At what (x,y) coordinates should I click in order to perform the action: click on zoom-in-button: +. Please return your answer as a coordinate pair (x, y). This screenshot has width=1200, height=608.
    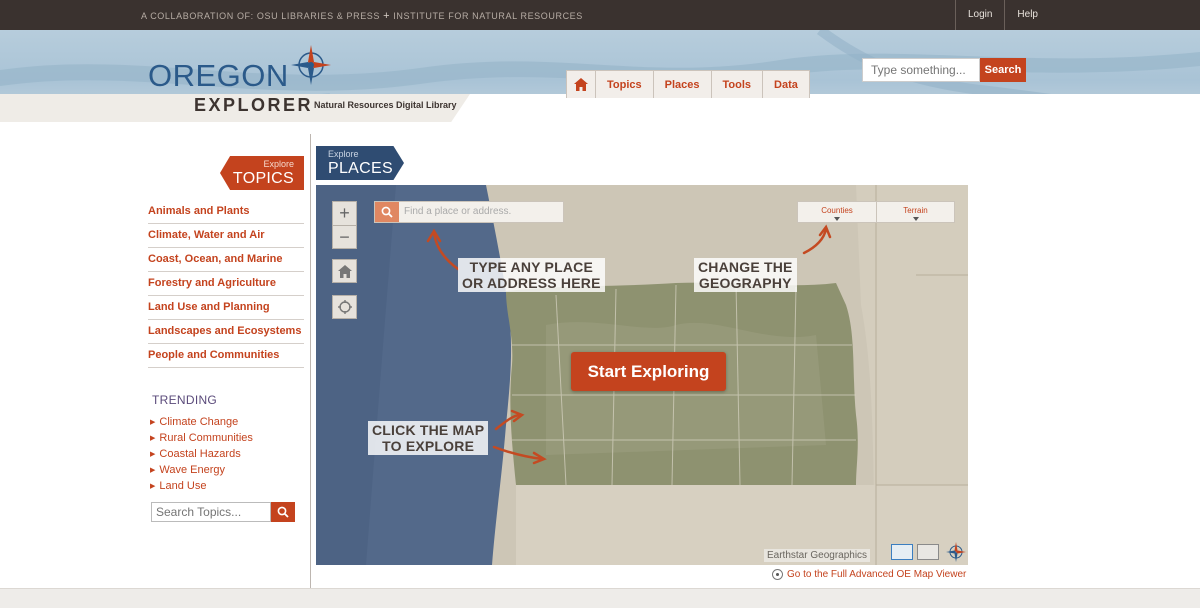
    Looking at the image, I should click on (344, 213).